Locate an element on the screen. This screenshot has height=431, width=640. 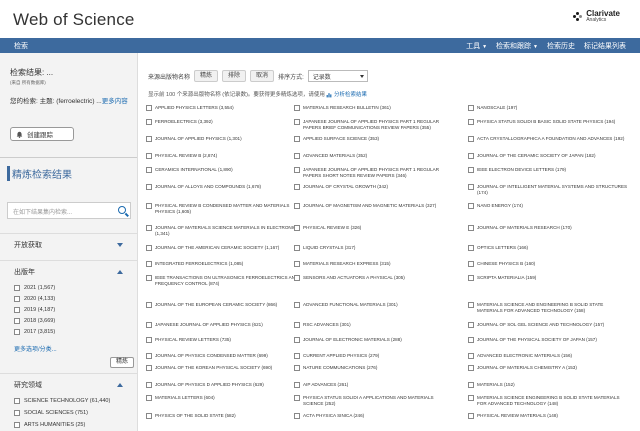
source-checkbox-item: PHYSICAL REVIEW MATERIALS (148) is located at coordinates (548, 416).